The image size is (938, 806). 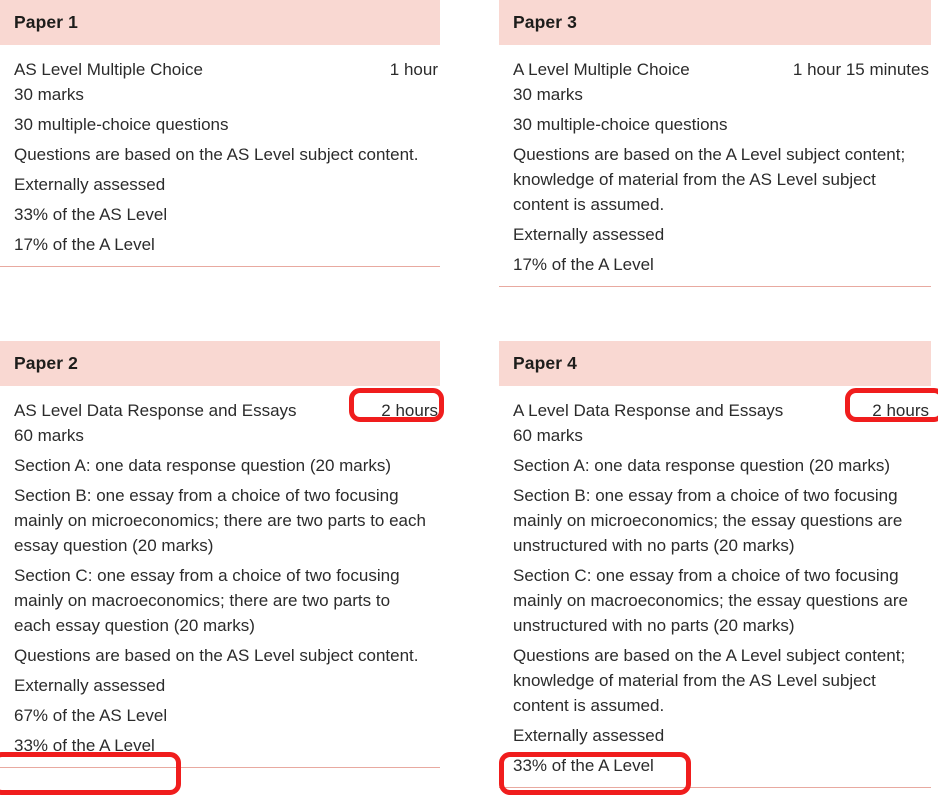 I want to click on paper-subject-line: AS Level Multiple Choice, so click(x=108, y=69).